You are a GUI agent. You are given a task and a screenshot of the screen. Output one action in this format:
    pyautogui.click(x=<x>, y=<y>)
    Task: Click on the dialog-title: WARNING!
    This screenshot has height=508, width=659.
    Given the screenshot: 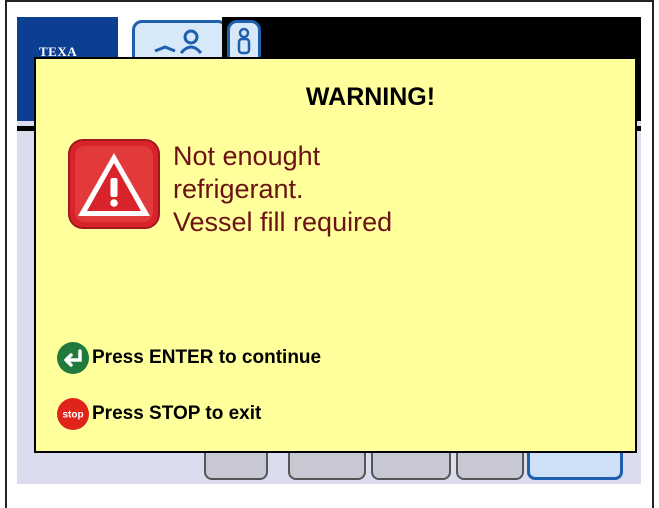 What is the action you would take?
    pyautogui.click(x=370, y=97)
    